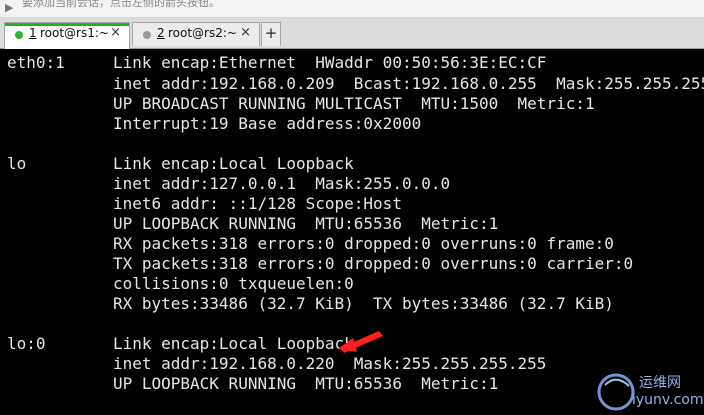 The height and width of the screenshot is (415, 704). I want to click on watermark-text-cn: 运维网, so click(660, 383).